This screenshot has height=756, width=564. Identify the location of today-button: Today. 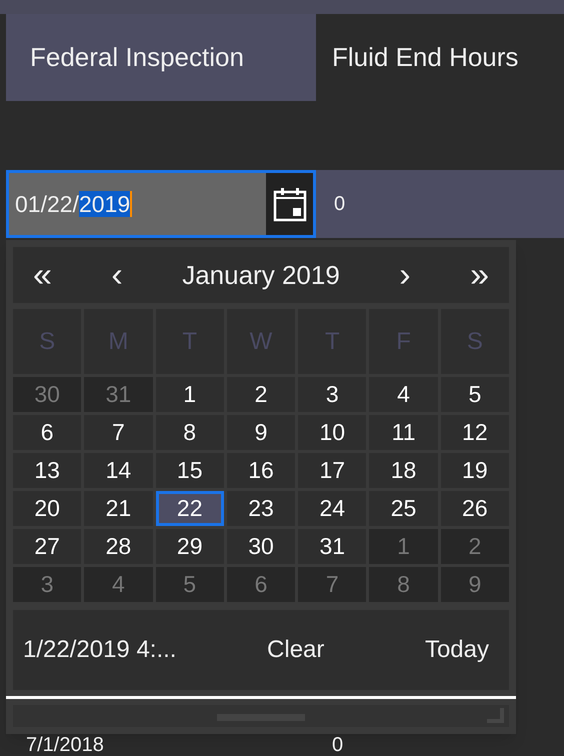
(456, 650).